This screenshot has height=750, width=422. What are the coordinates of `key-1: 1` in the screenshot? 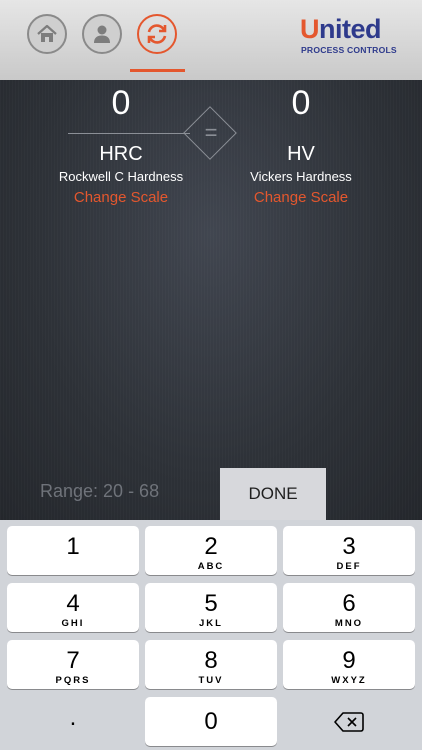 It's located at (73, 550).